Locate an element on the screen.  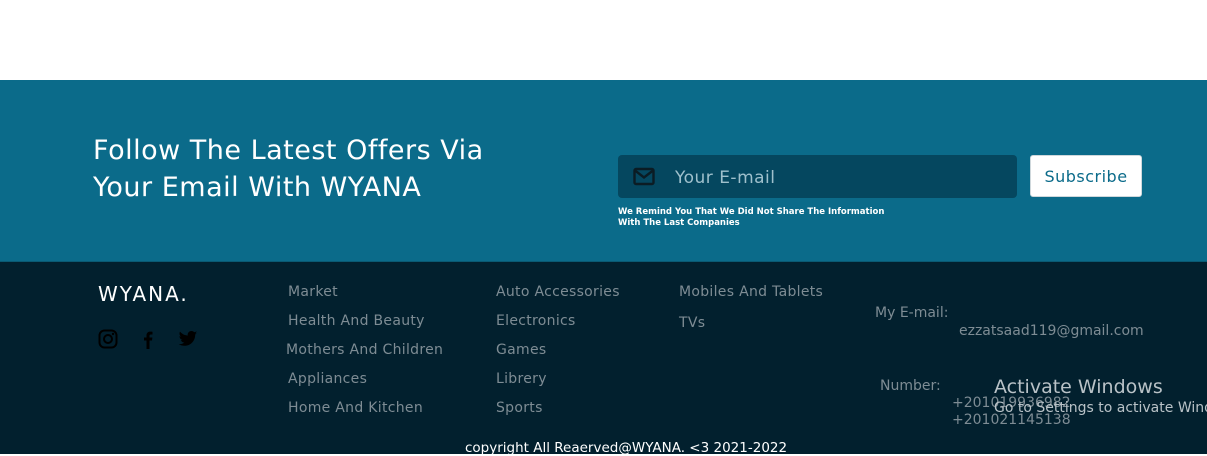
footer-links-column-3: Mobiles And Tablets TVs is located at coordinates (751, 312).